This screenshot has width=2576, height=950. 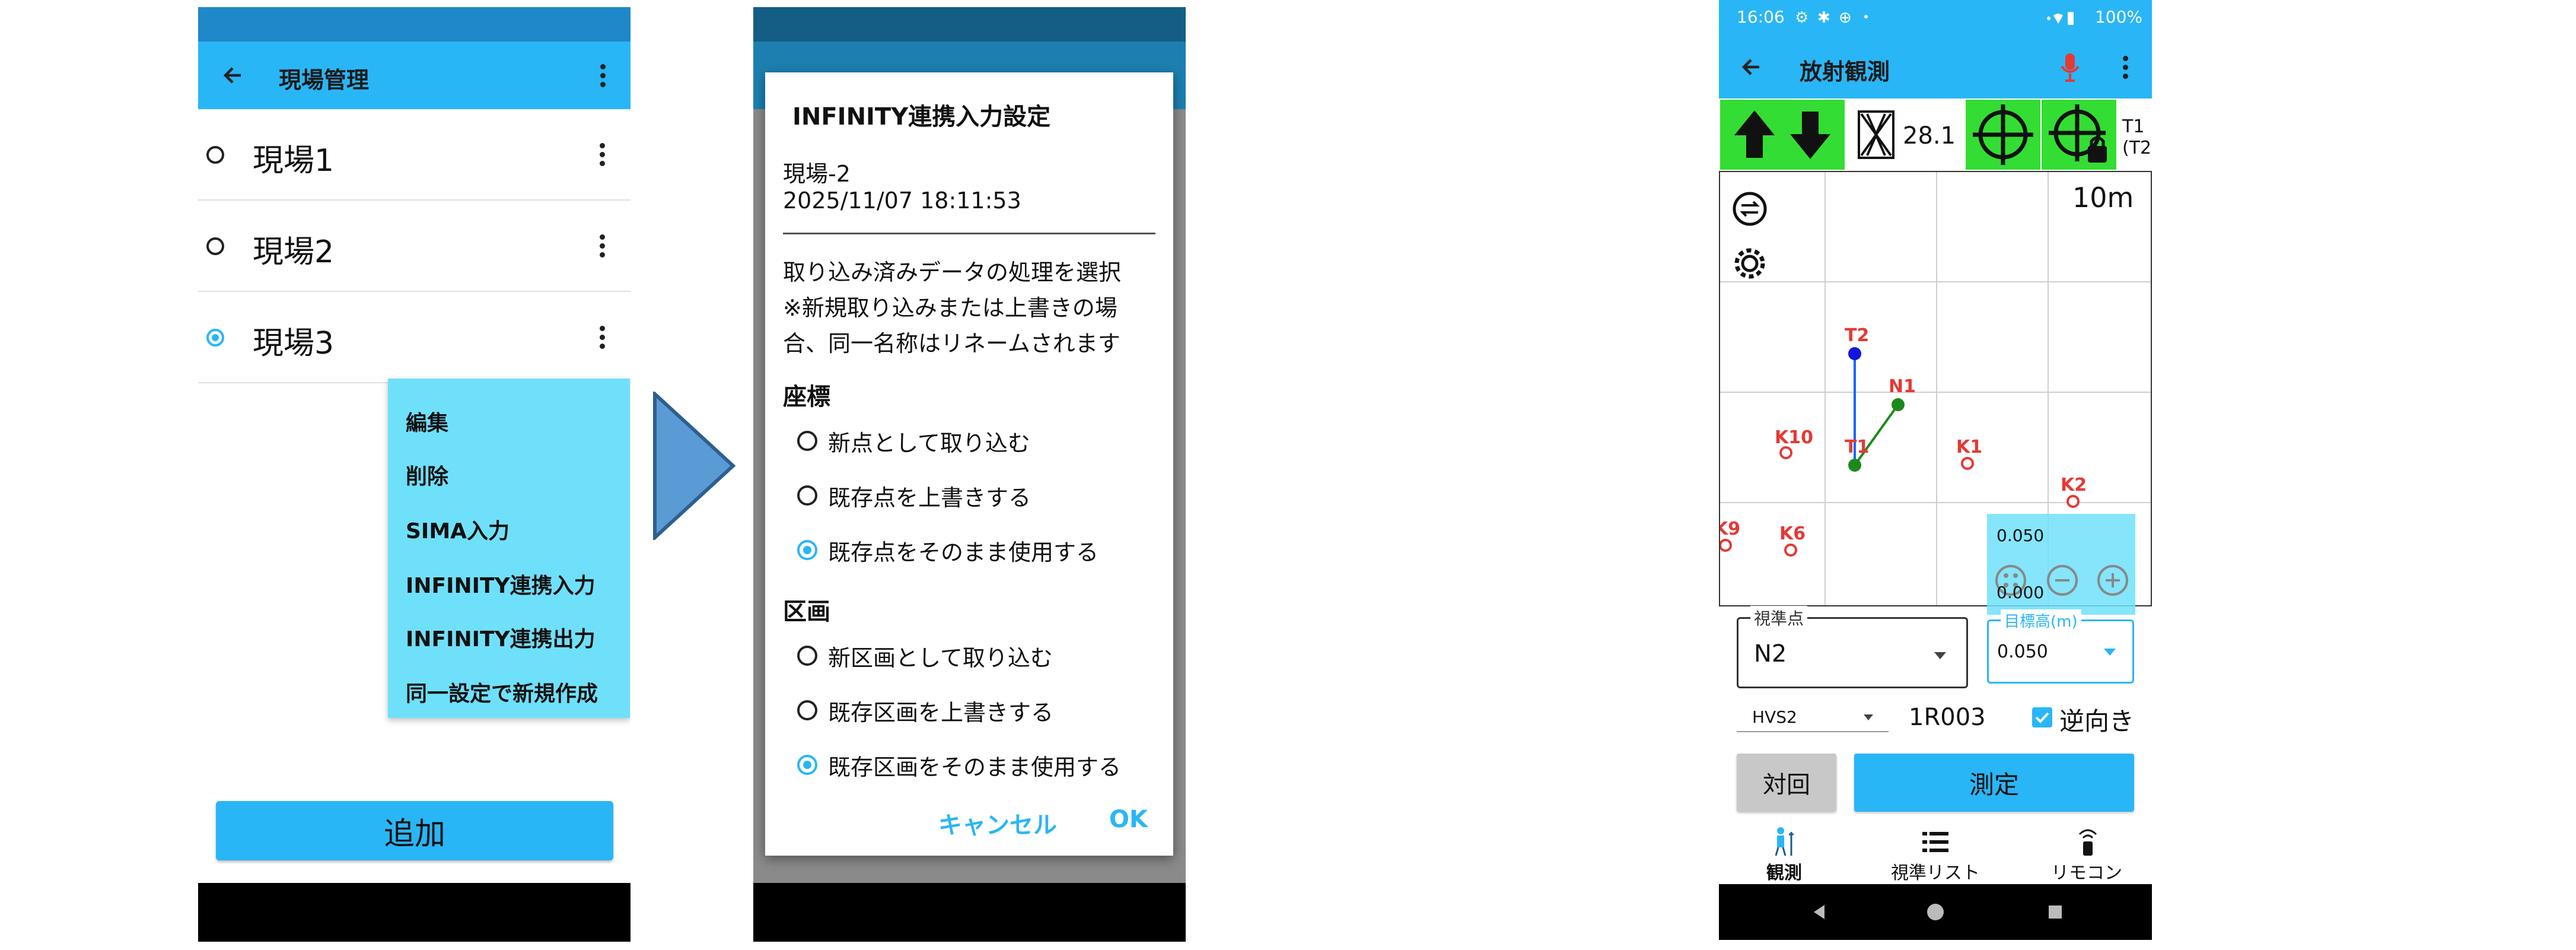 I want to click on height-step-value: 0.050, so click(x=2021, y=535).